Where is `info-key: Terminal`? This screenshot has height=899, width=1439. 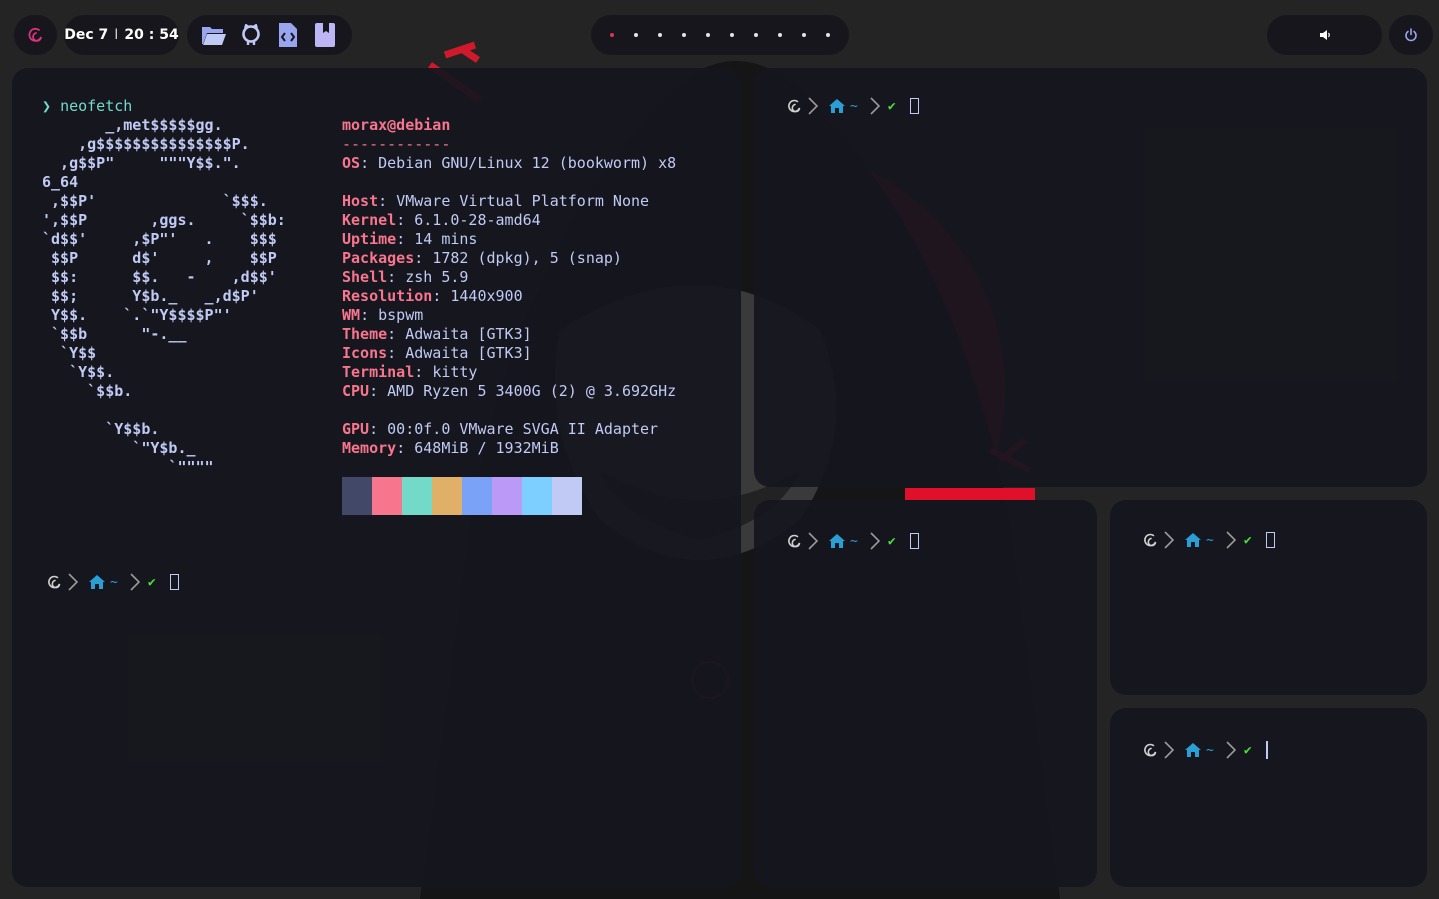 info-key: Terminal is located at coordinates (378, 372).